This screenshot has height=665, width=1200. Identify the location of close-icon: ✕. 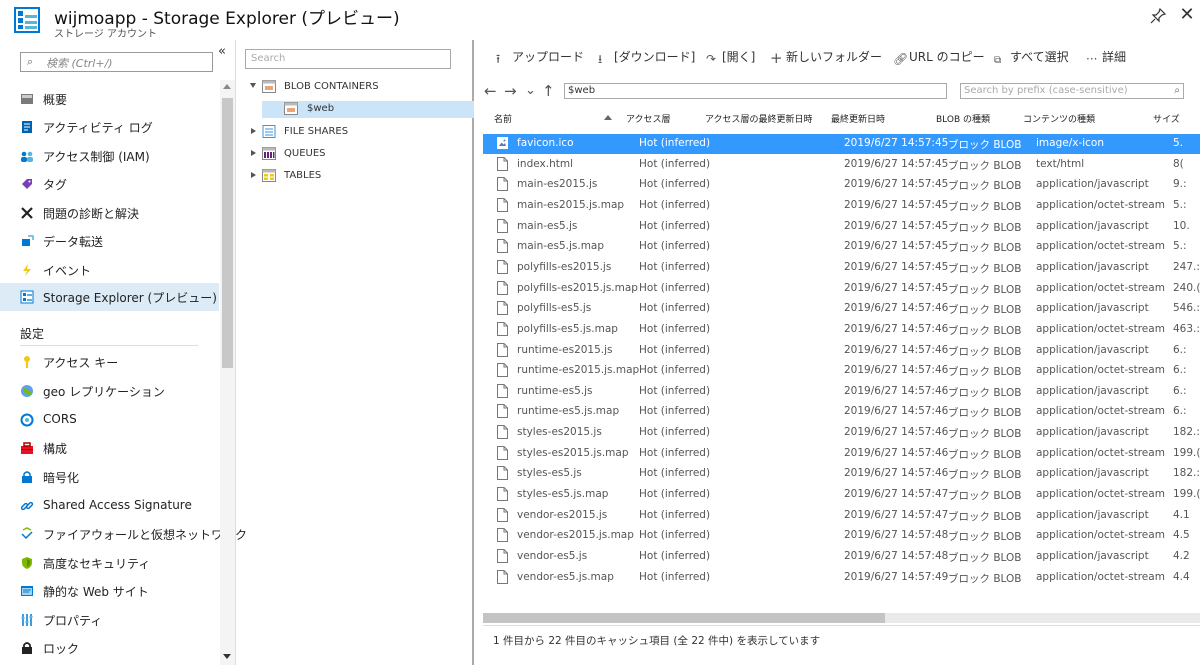
(1187, 15).